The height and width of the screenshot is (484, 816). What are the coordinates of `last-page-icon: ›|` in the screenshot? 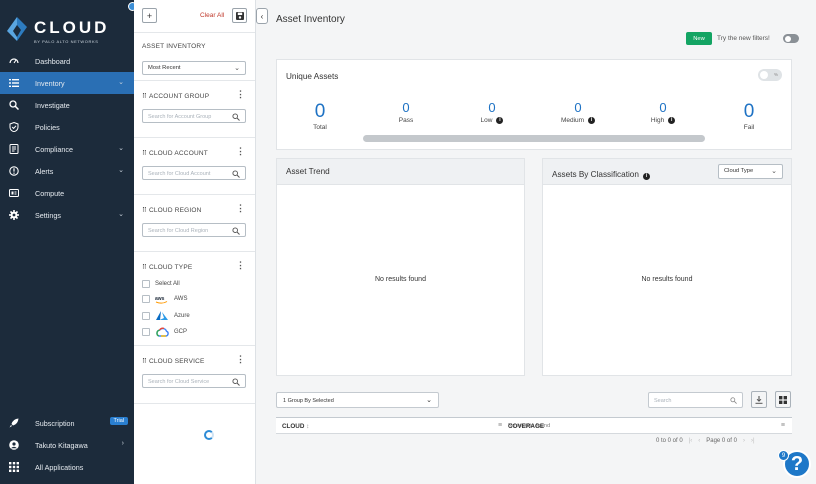 It's located at (753, 441).